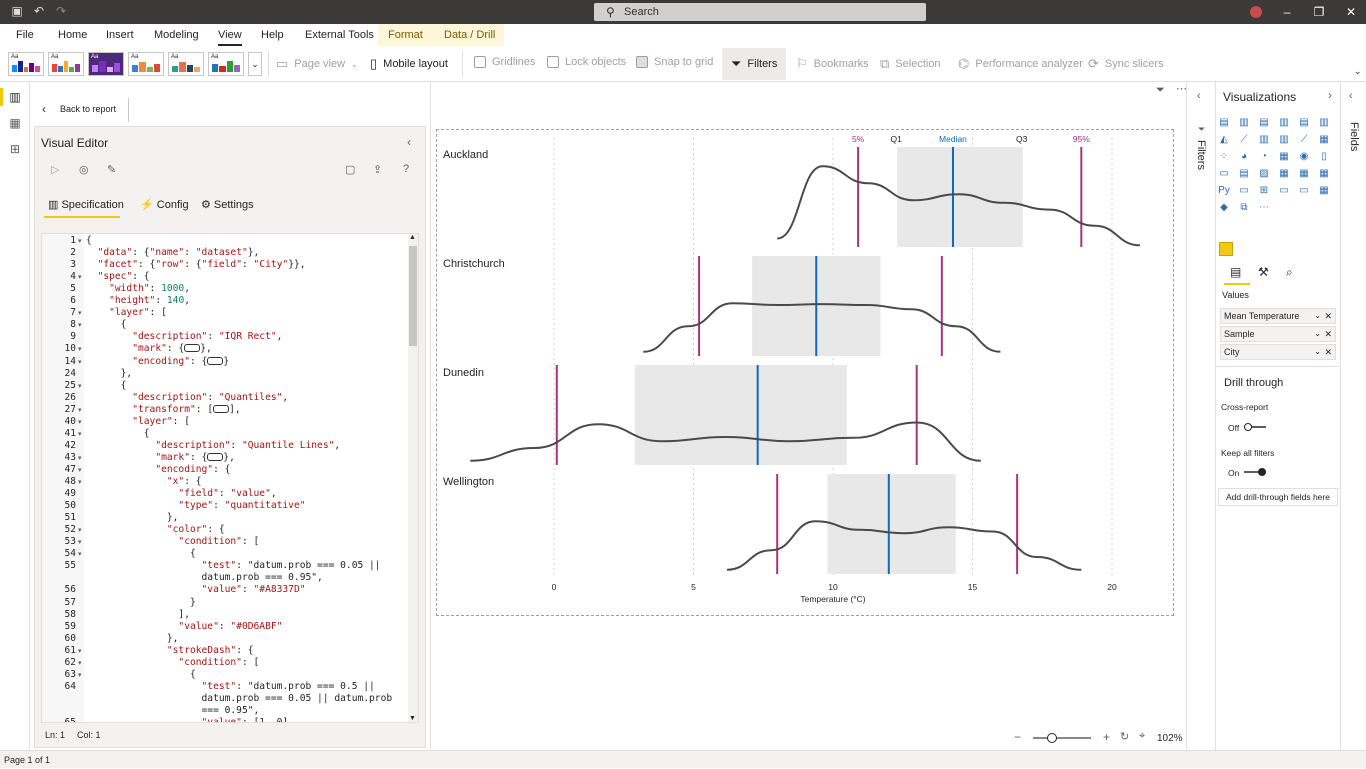 Image resolution: width=1366 pixels, height=769 pixels. Describe the element at coordinates (1062, 738) in the screenshot. I see `zoom-slider-track` at that location.